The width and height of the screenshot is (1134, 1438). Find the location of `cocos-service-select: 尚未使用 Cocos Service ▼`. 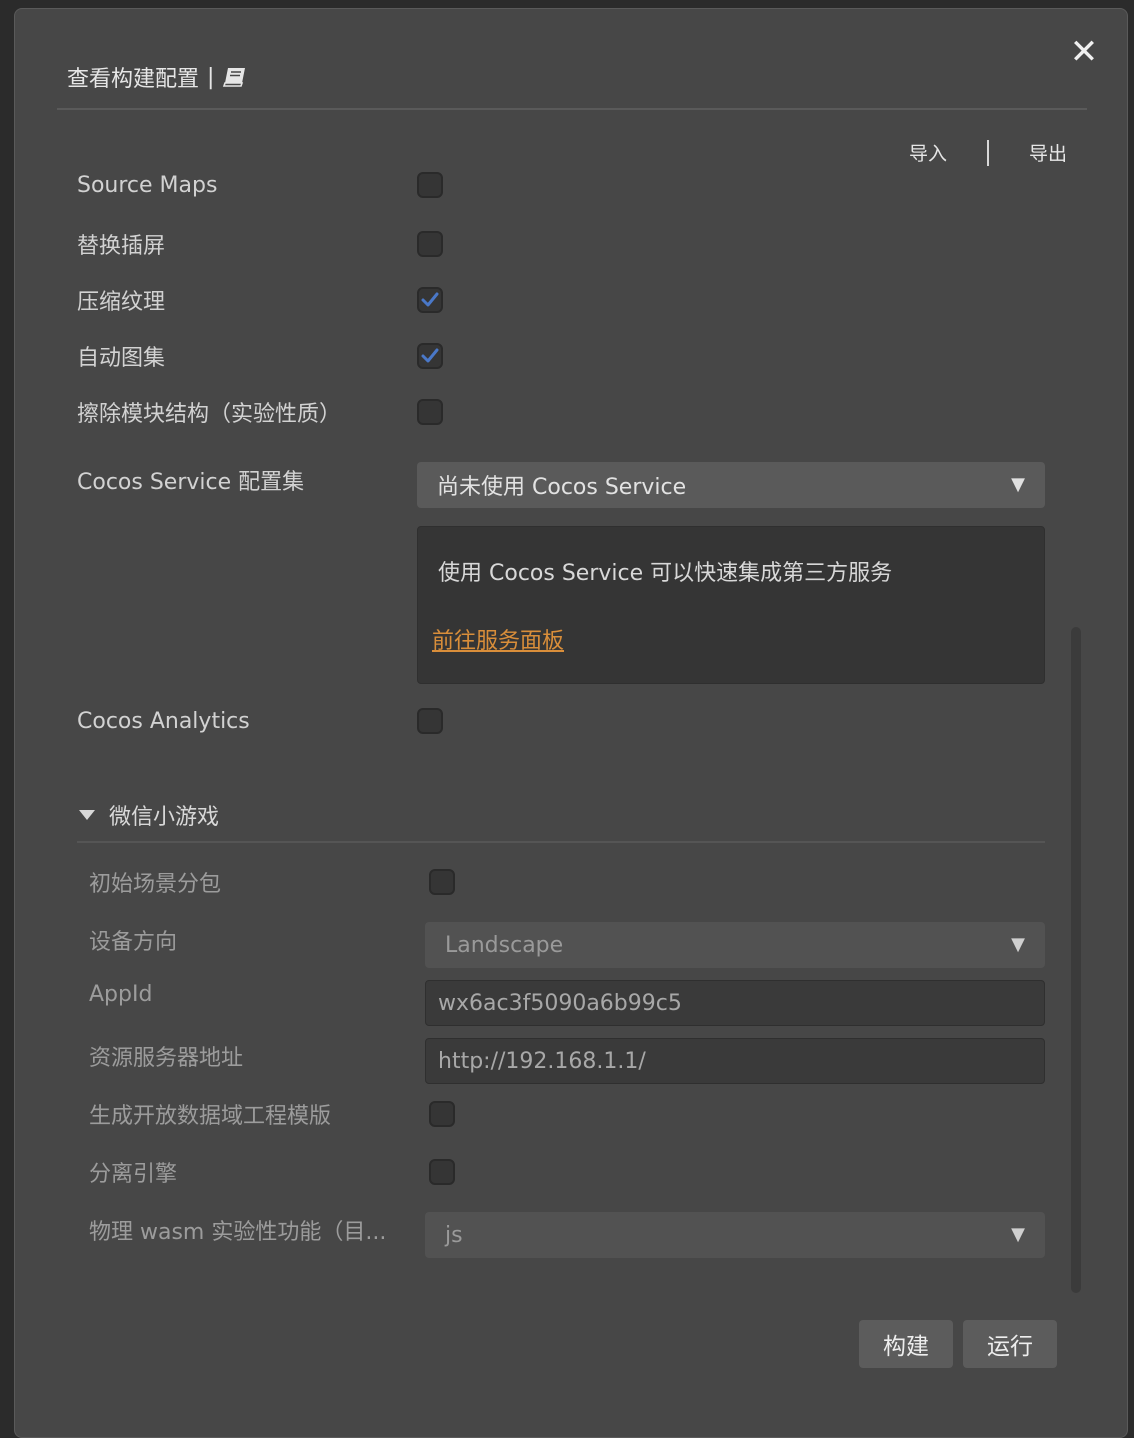

cocos-service-select: 尚未使用 Cocos Service ▼ is located at coordinates (731, 485).